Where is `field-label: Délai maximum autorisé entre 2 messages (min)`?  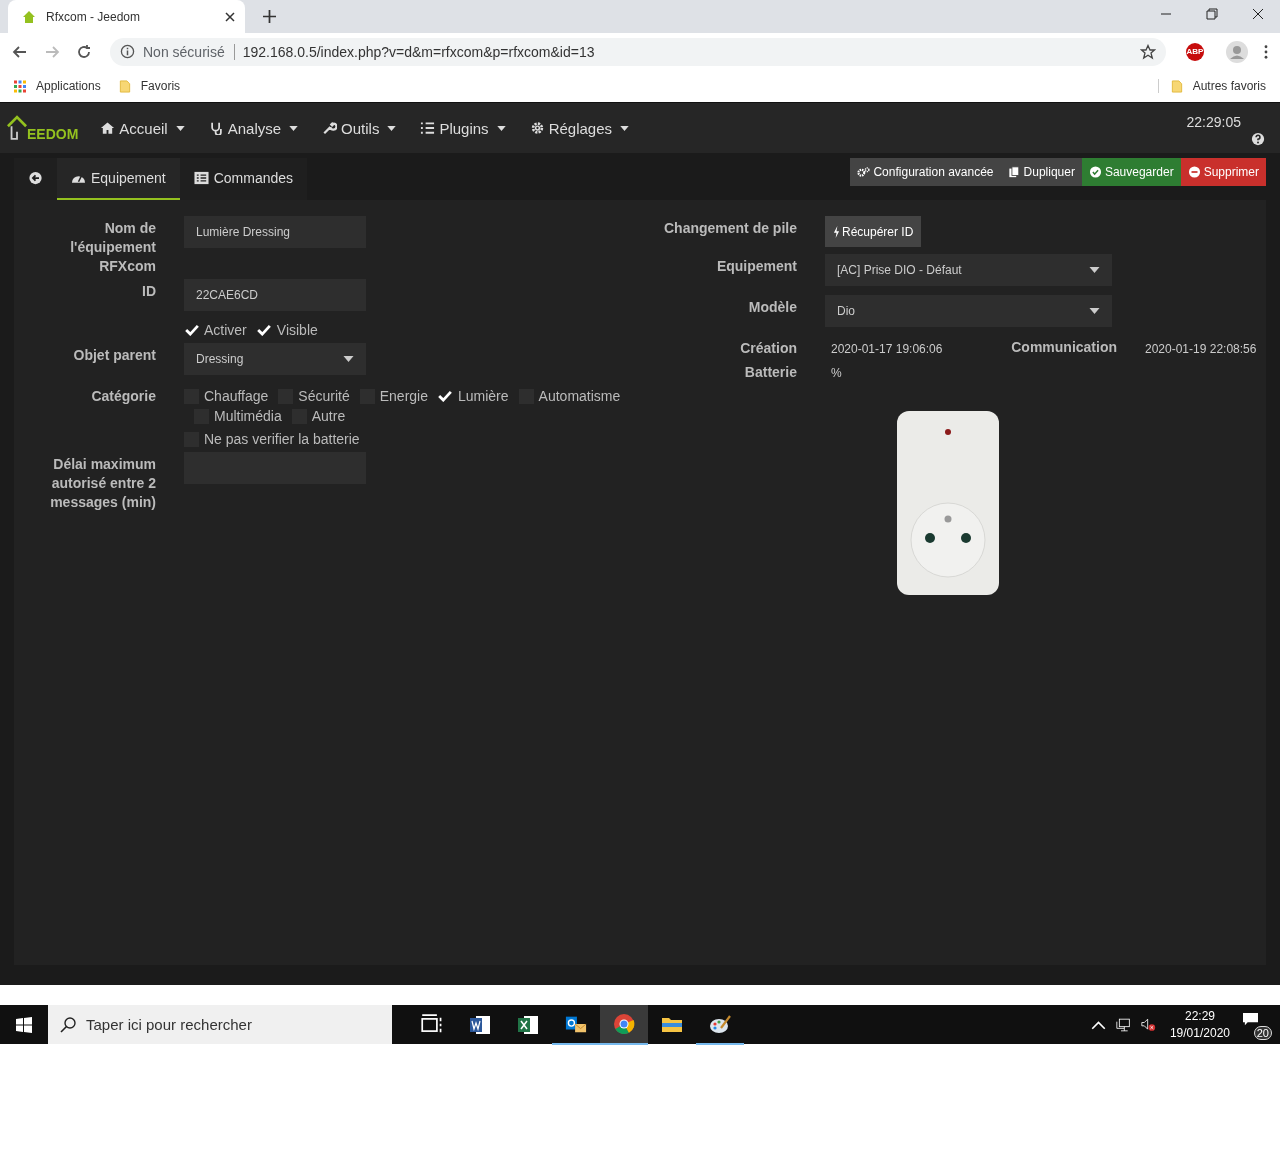 field-label: Délai maximum autorisé entre 2 messages (min) is located at coordinates (102, 483).